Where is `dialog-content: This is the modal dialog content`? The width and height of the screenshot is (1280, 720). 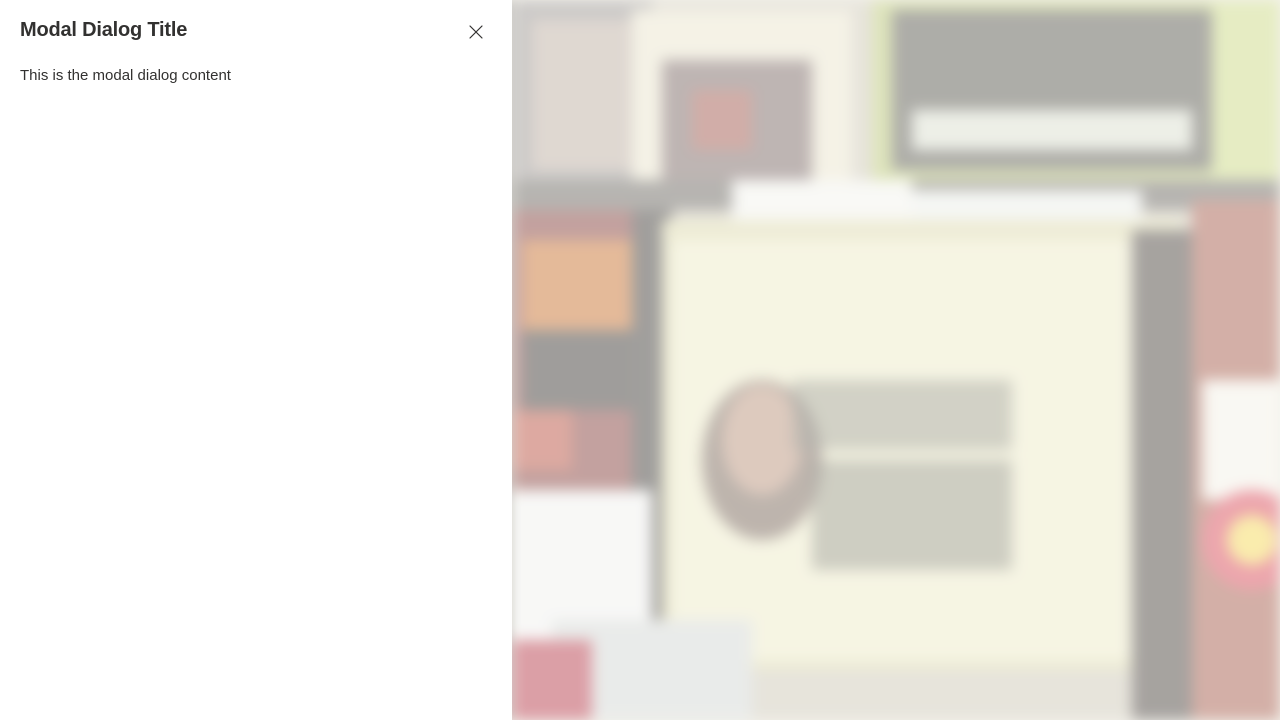
dialog-content: This is the modal dialog content is located at coordinates (125, 75).